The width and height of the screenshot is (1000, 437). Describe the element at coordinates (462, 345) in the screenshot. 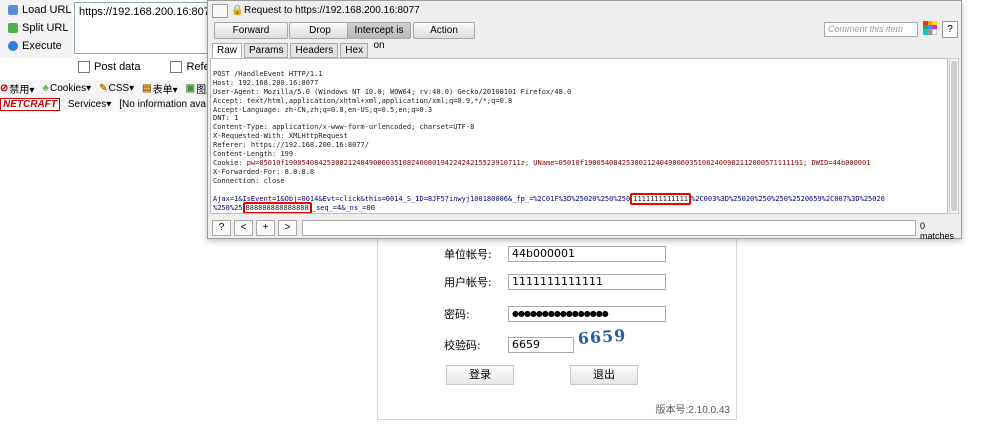

I see `captcha-label: 校验码:` at that location.